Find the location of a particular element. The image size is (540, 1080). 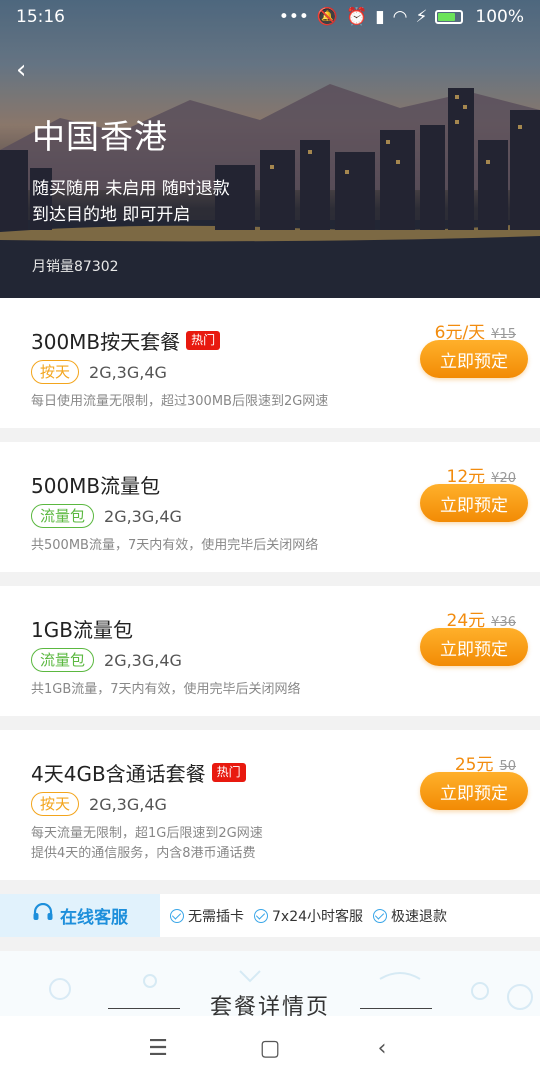

monthly-sales: 月销量87302 is located at coordinates (75, 267).